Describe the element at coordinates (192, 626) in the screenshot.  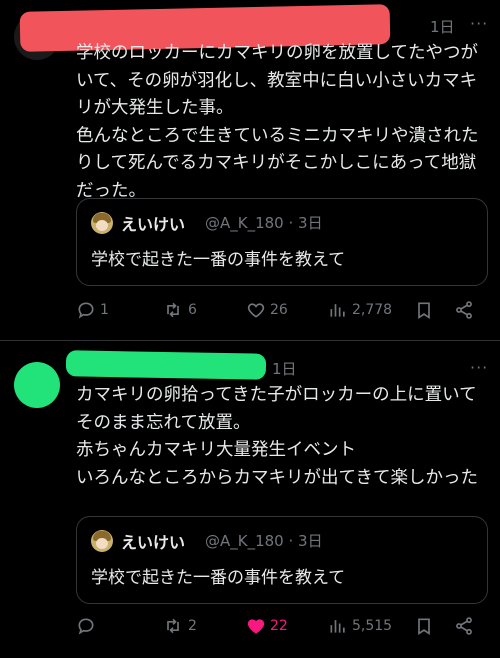
I see `repost-count: 2` at that location.